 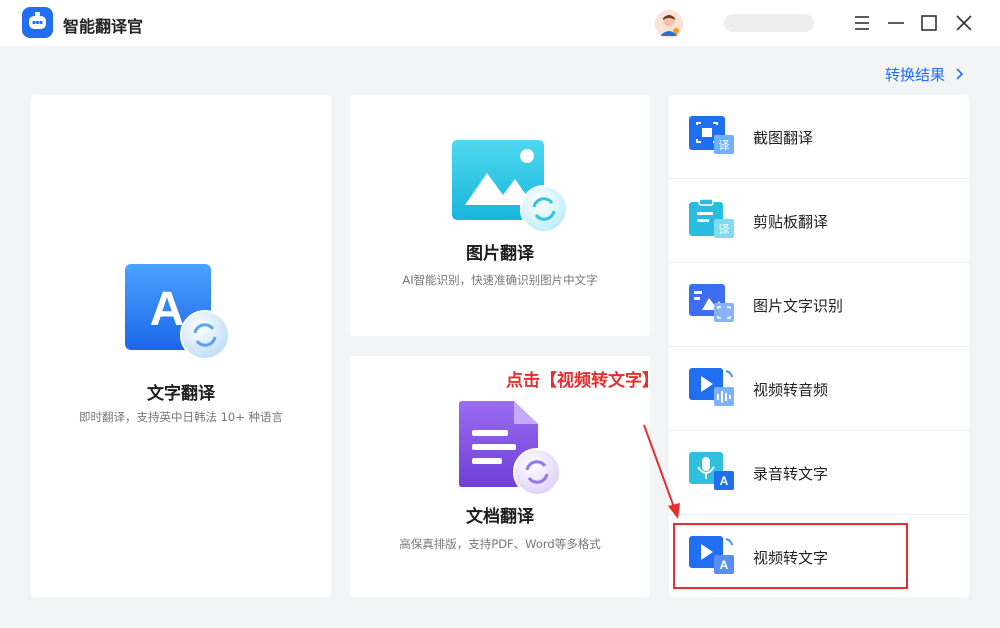 I want to click on minimize-icon, so click(x=896, y=23).